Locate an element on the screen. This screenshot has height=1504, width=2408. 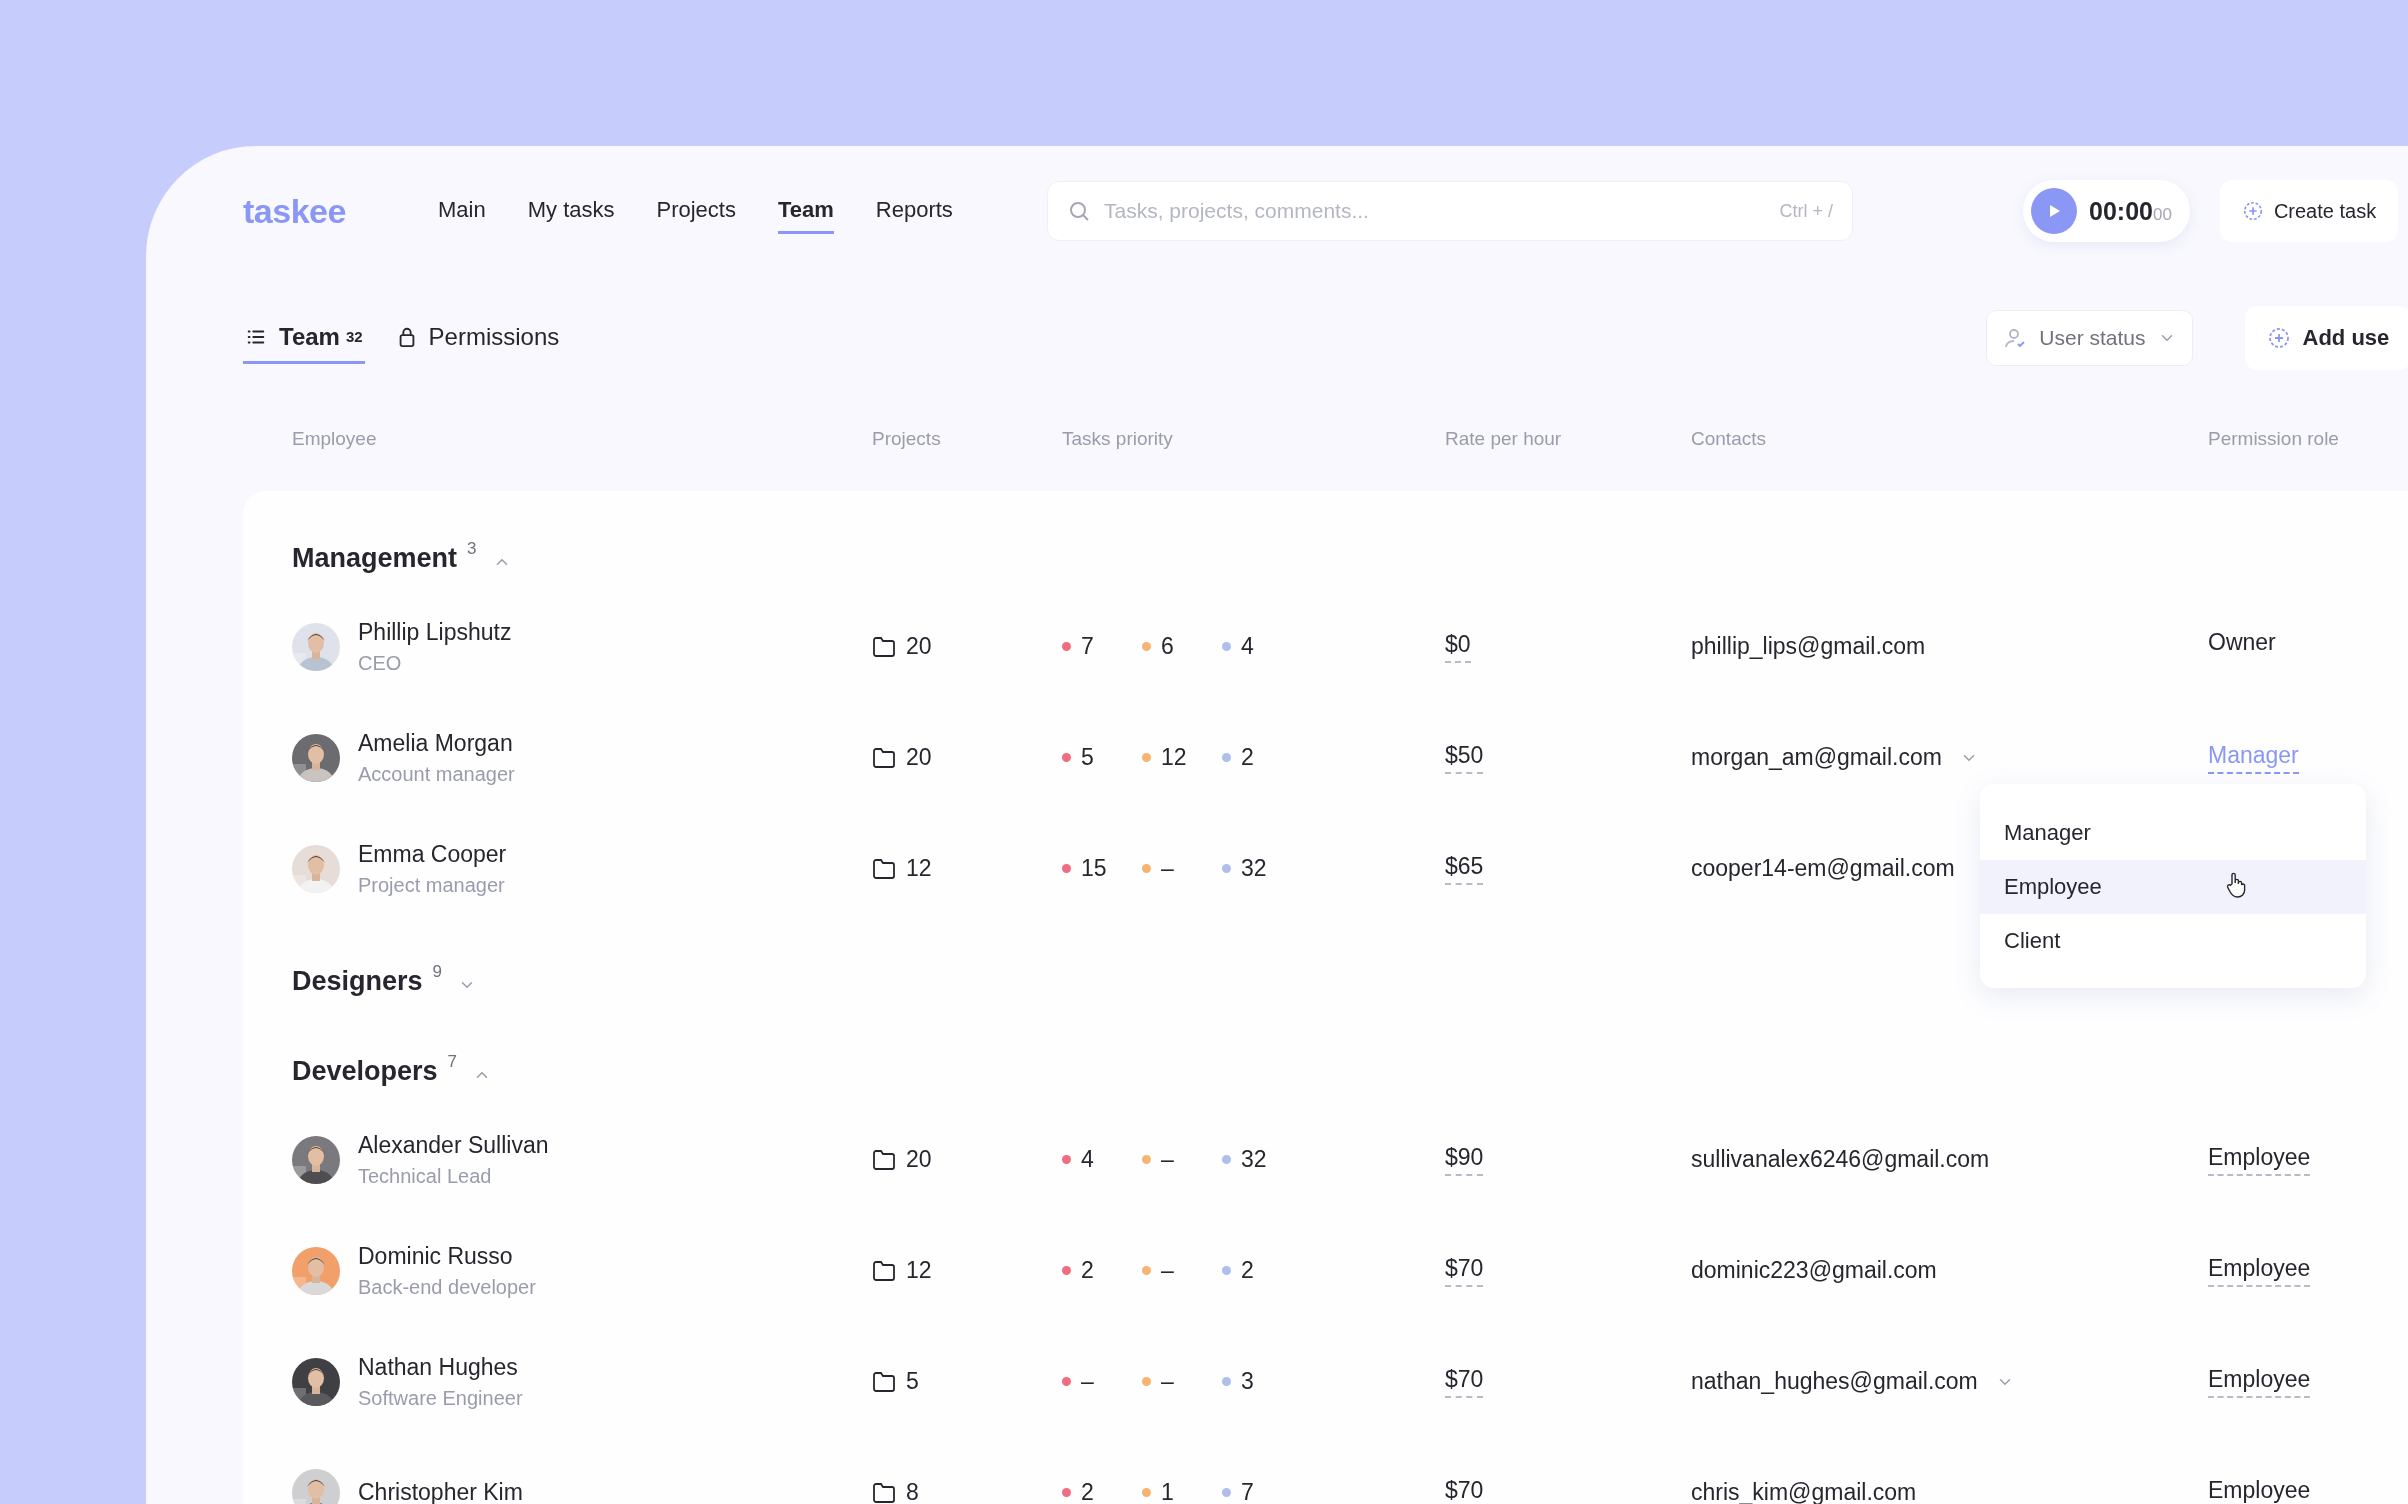
view-tab: Permissions is located at coordinates (478, 338).